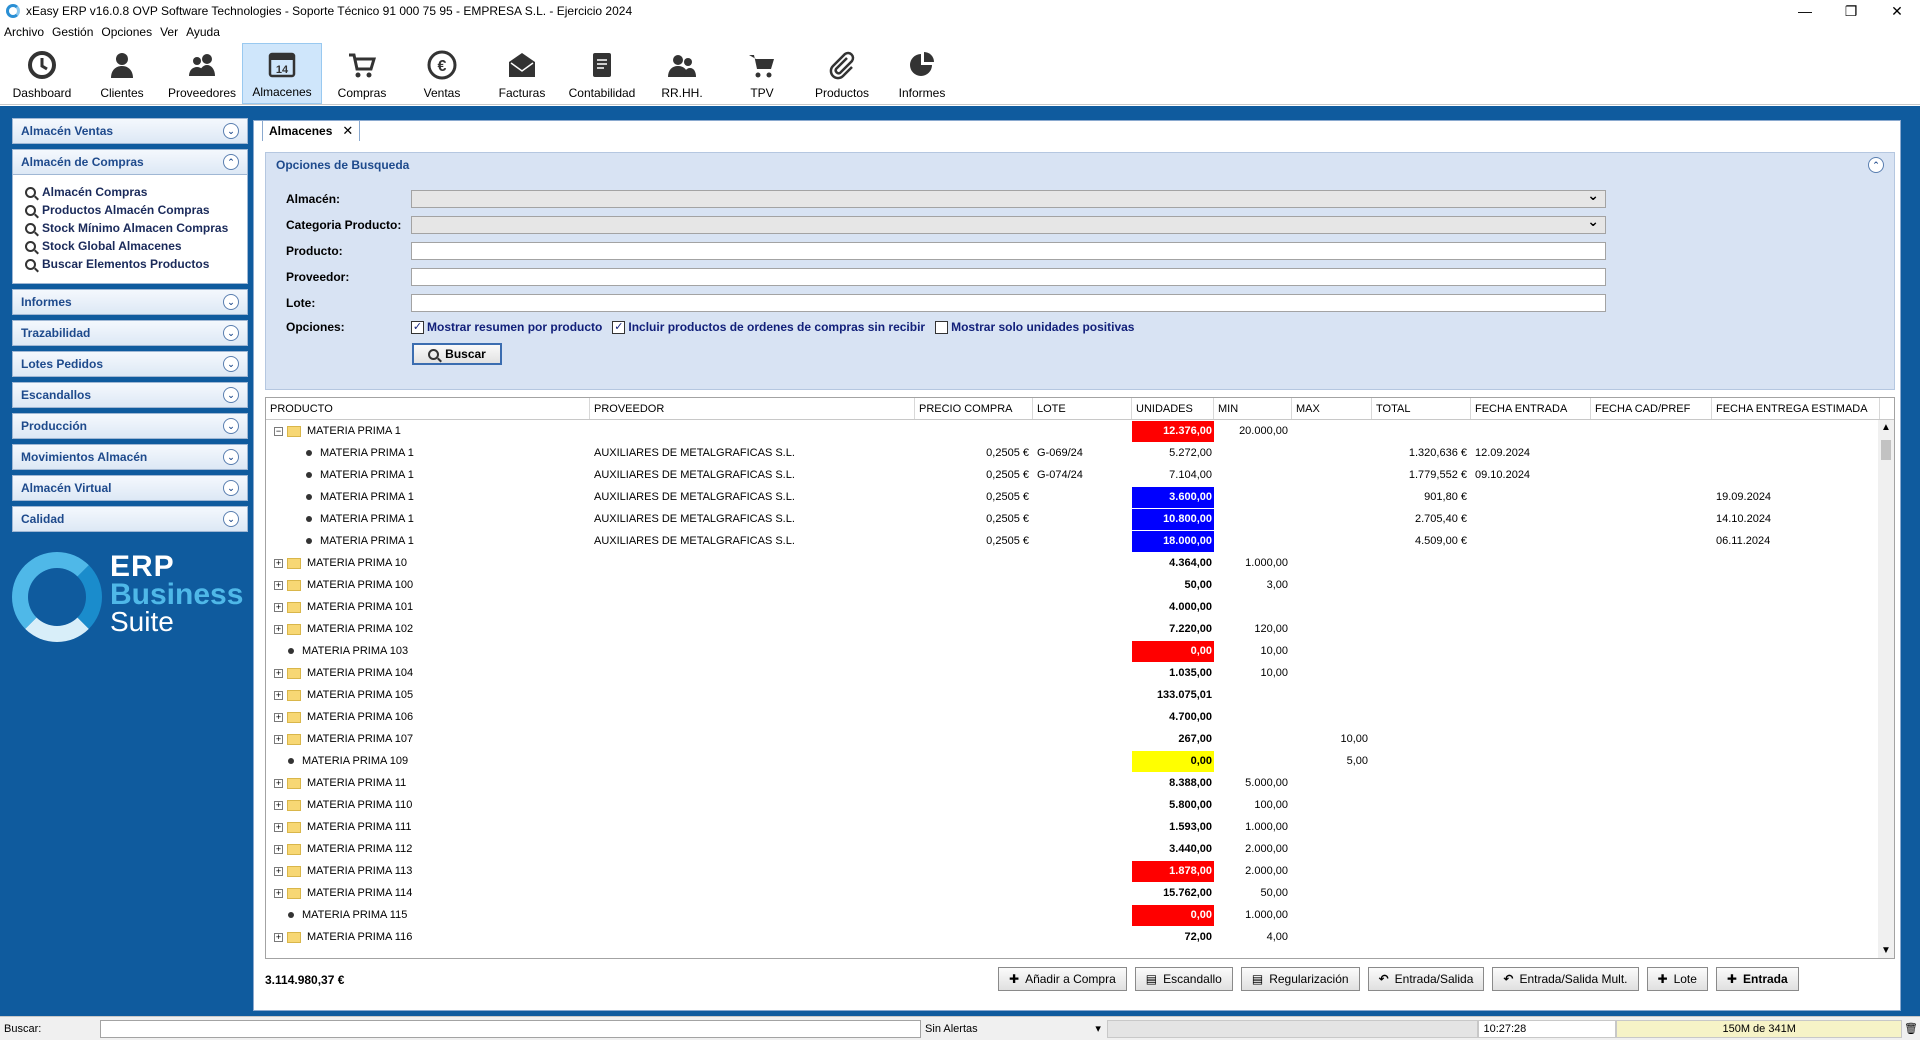 The height and width of the screenshot is (1040, 1920). I want to click on toolbar-contabilidad: Contabilidad, so click(602, 73).